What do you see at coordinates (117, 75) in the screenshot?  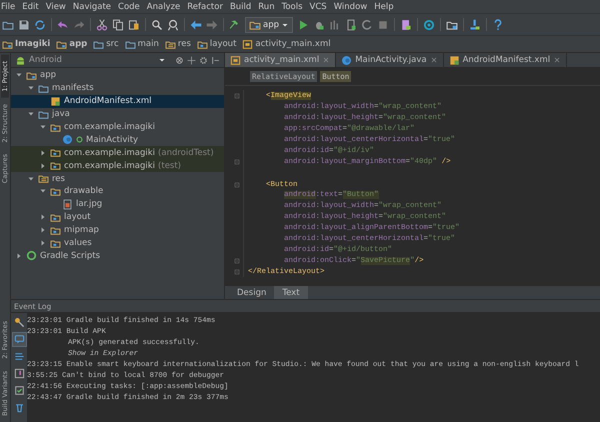 I see `tree-item: app` at bounding box center [117, 75].